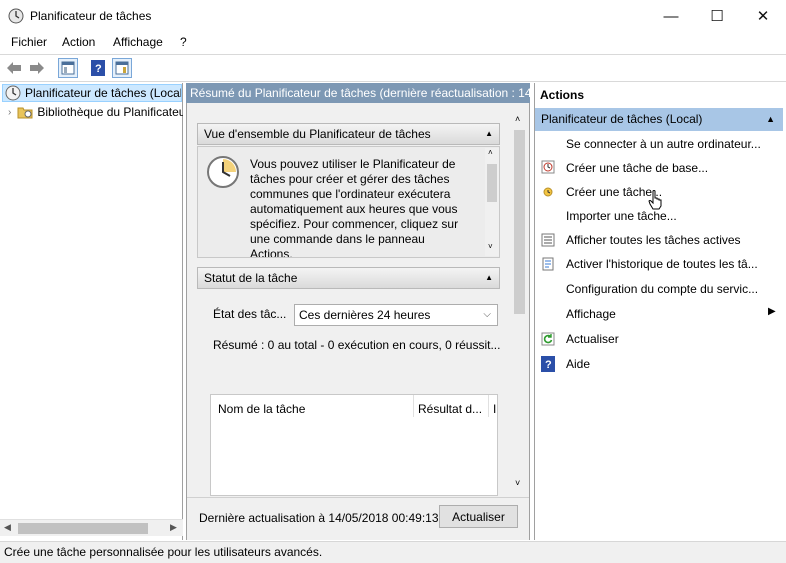 The image size is (786, 563). Describe the element at coordinates (91, 16) in the screenshot. I see `window-title: Planificateur de tâches` at that location.